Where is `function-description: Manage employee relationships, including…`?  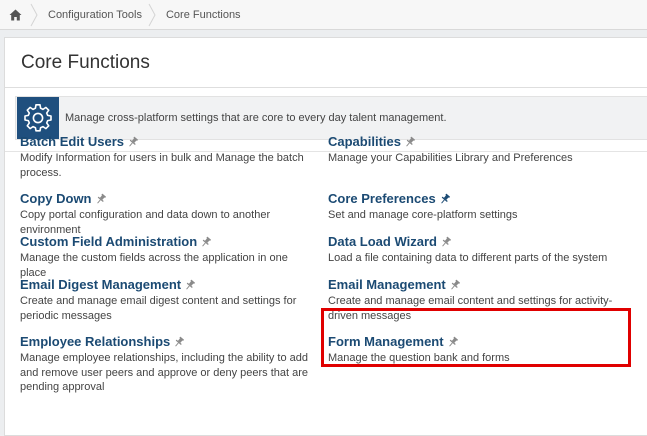
function-description: Manage employee relationships, including… is located at coordinates (164, 372).